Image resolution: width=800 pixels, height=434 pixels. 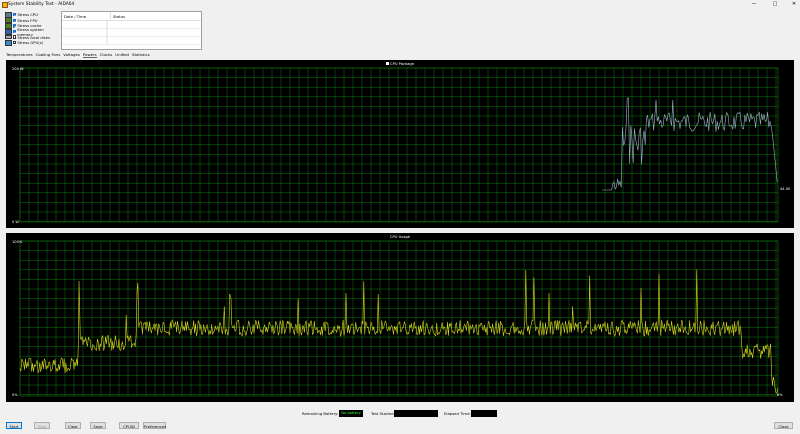 I want to click on stress-disks-checkbox, so click(x=15, y=37).